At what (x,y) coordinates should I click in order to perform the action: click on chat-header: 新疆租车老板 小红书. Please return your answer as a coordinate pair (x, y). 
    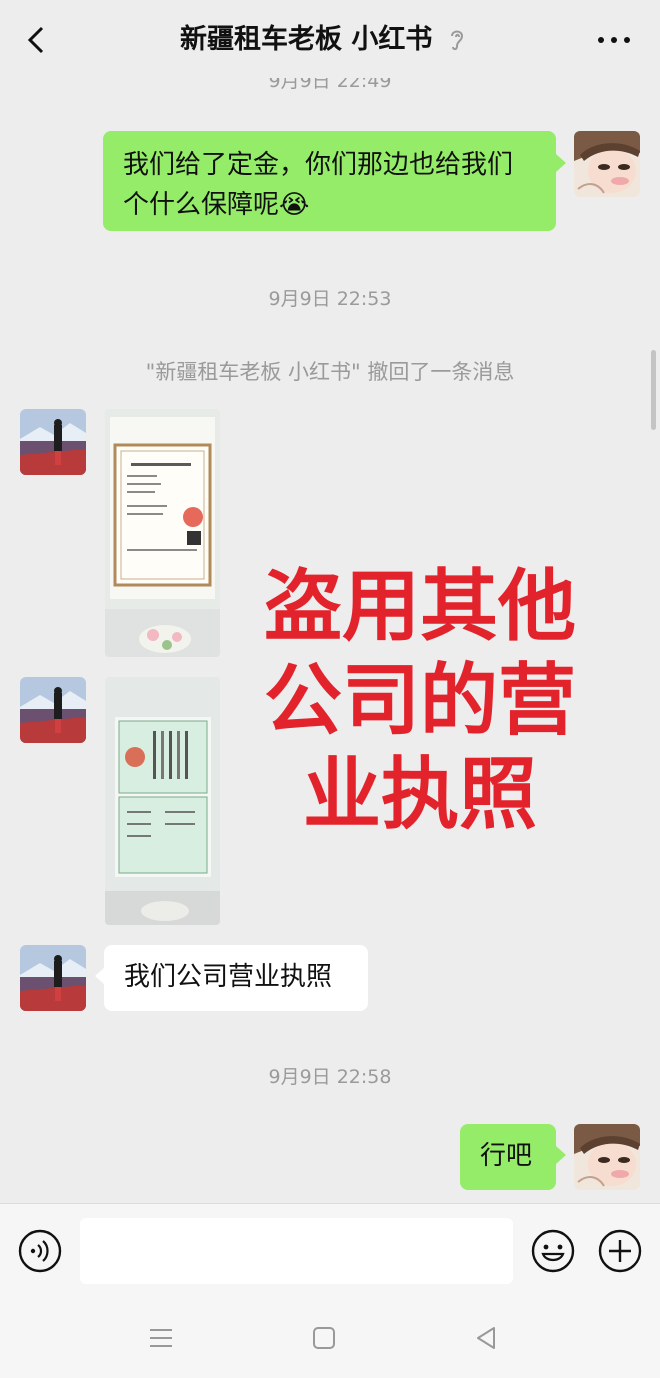
    Looking at the image, I should click on (330, 39).